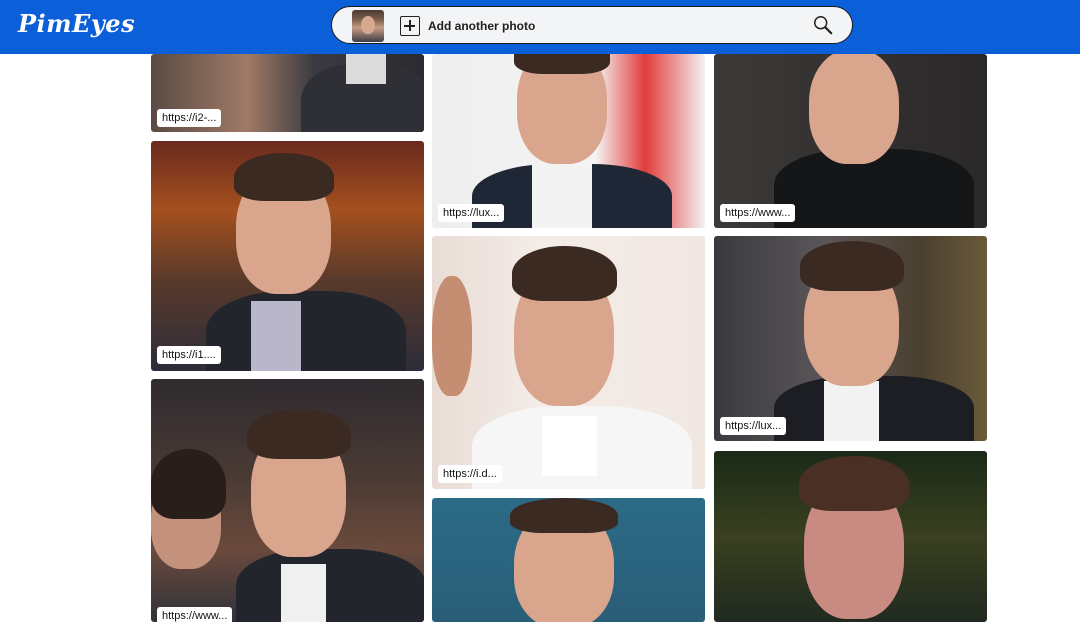 This screenshot has height=622, width=1080. Describe the element at coordinates (823, 25) in the screenshot. I see `search-icon` at that location.